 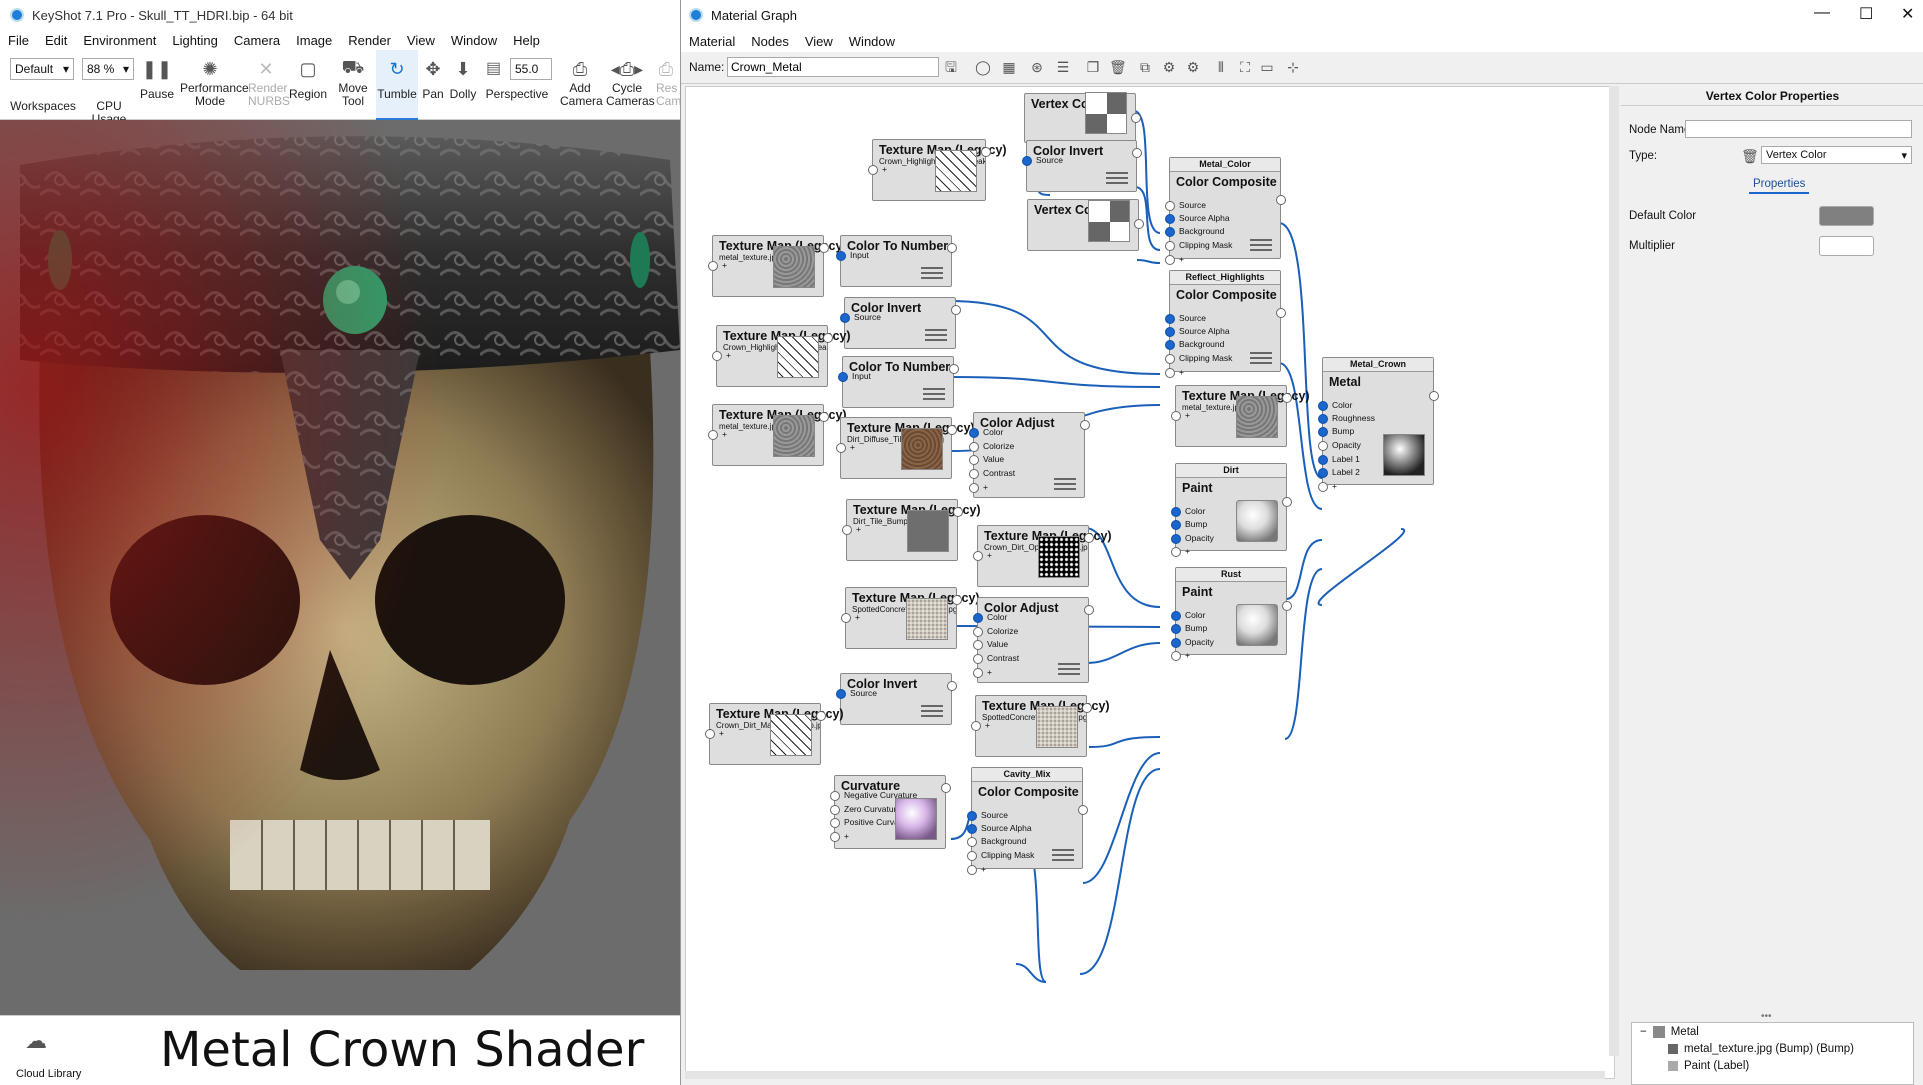 What do you see at coordinates (1822, 13) in the screenshot?
I see `minimize-icon: —` at bounding box center [1822, 13].